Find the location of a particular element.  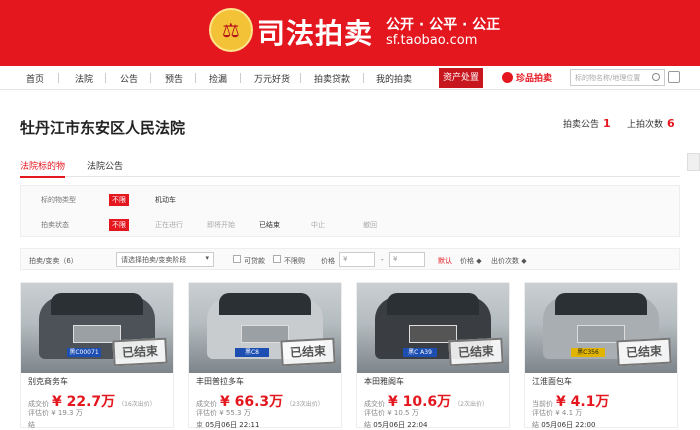

nav-item-notice: 公告 is located at coordinates (129, 78).